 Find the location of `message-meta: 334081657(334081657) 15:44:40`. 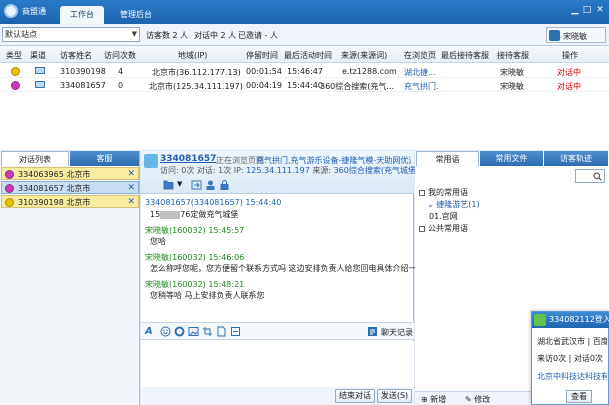

message-meta: 334081657(334081657) 15:44:40 is located at coordinates (213, 202).